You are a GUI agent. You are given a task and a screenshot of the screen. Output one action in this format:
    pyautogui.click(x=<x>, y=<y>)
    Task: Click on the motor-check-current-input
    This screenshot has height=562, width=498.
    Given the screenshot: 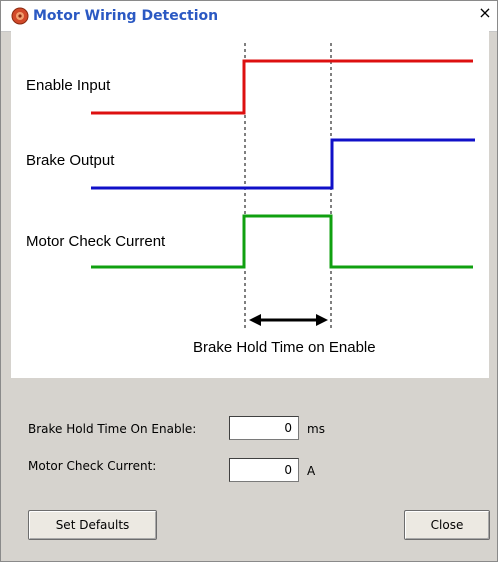 What is the action you would take?
    pyautogui.click(x=264, y=470)
    